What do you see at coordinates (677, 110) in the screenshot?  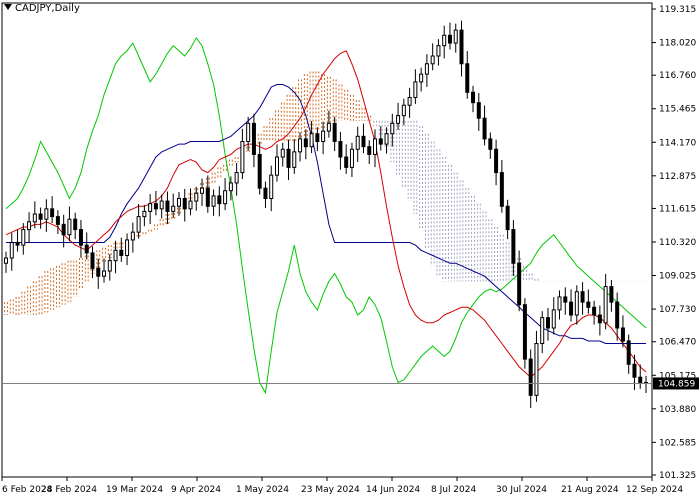 I see `y-tick-label: 115.465` at bounding box center [677, 110].